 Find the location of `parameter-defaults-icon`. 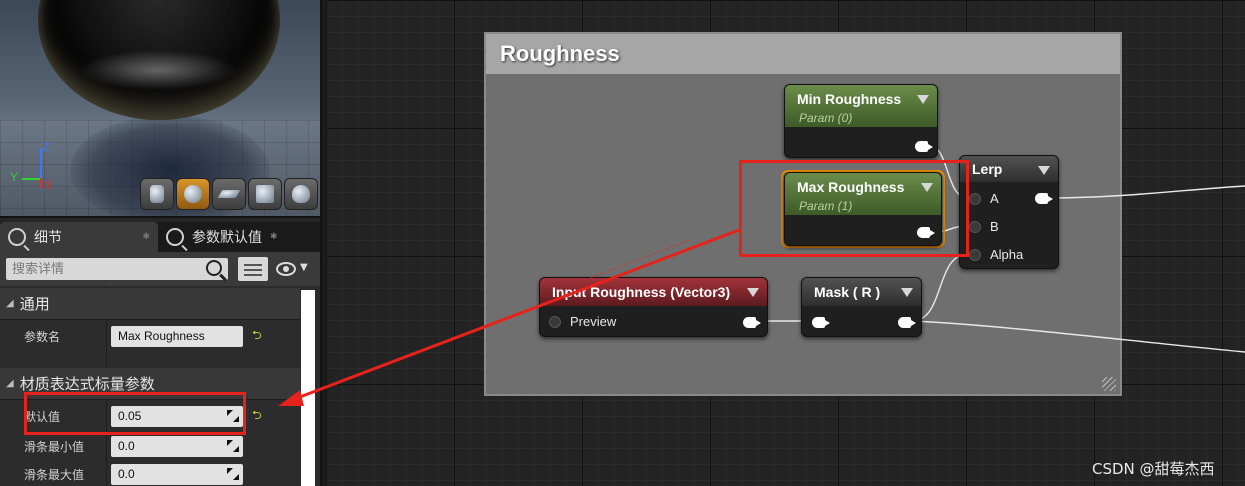

parameter-defaults-icon is located at coordinates (175, 237).